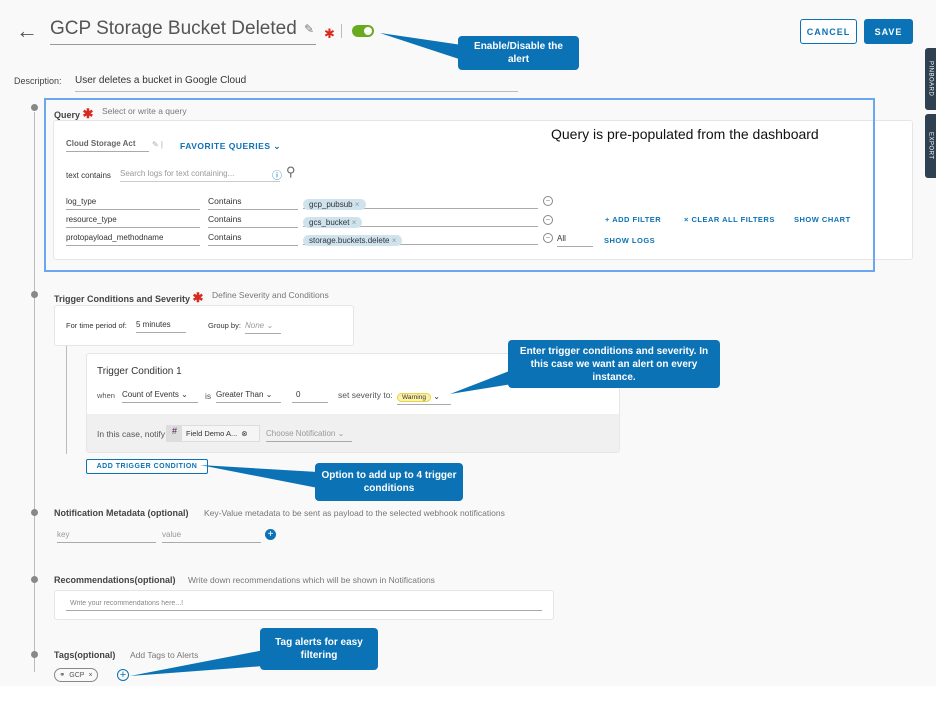 The image size is (936, 706). I want to click on toggle-callout: Enable/Disable the alert, so click(518, 53).